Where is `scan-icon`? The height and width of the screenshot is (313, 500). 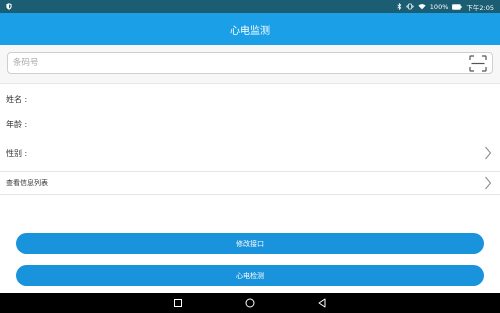 scan-icon is located at coordinates (478, 63).